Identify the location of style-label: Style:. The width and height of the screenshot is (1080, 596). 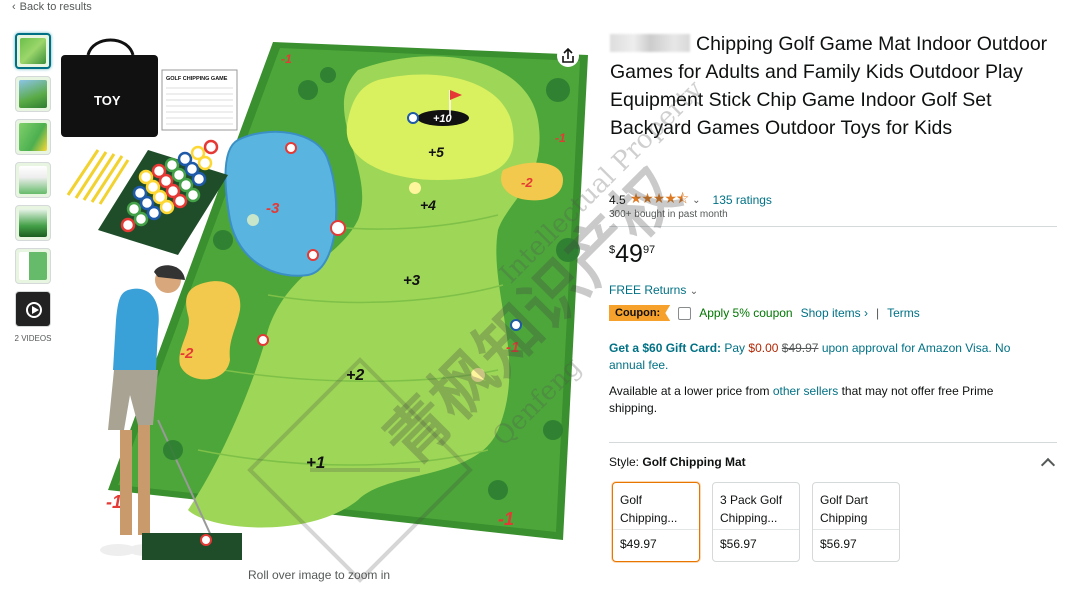
(624, 462).